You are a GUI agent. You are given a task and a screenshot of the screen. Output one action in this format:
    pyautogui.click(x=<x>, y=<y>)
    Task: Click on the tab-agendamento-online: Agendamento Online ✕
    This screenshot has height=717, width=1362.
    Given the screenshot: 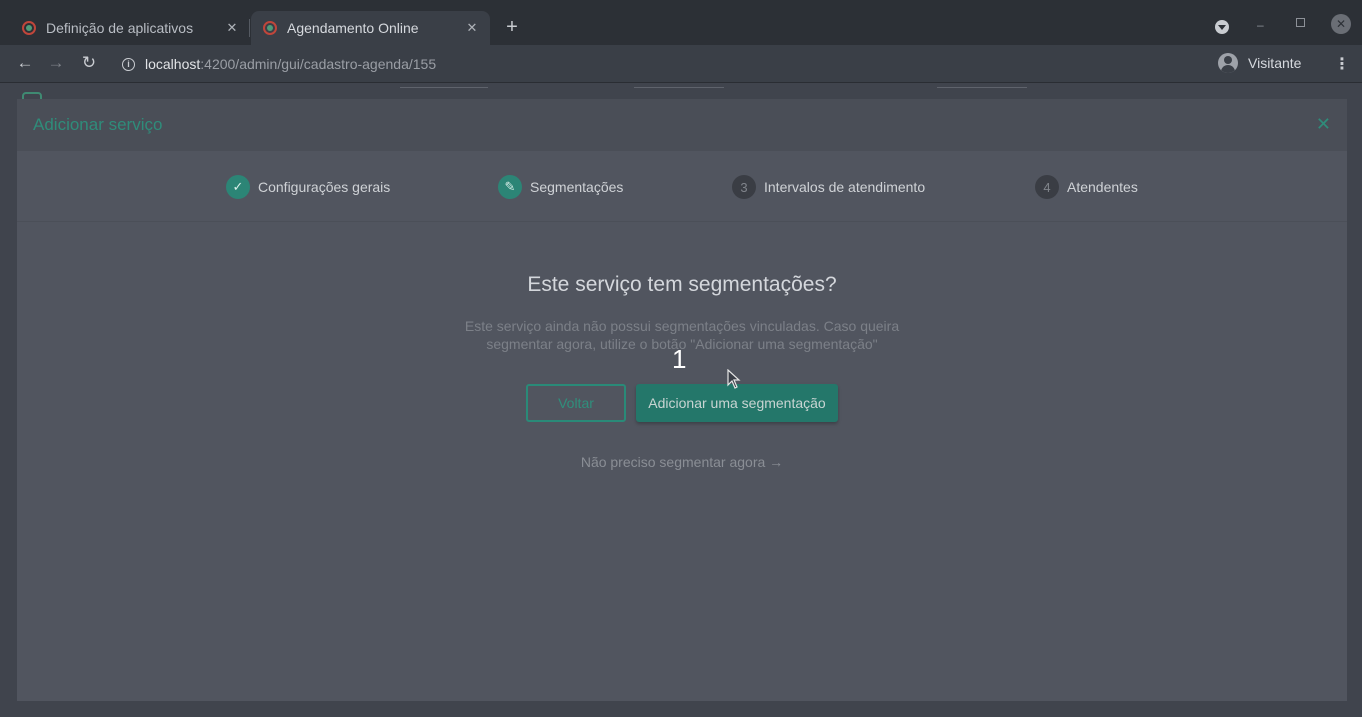 What is the action you would take?
    pyautogui.click(x=370, y=28)
    